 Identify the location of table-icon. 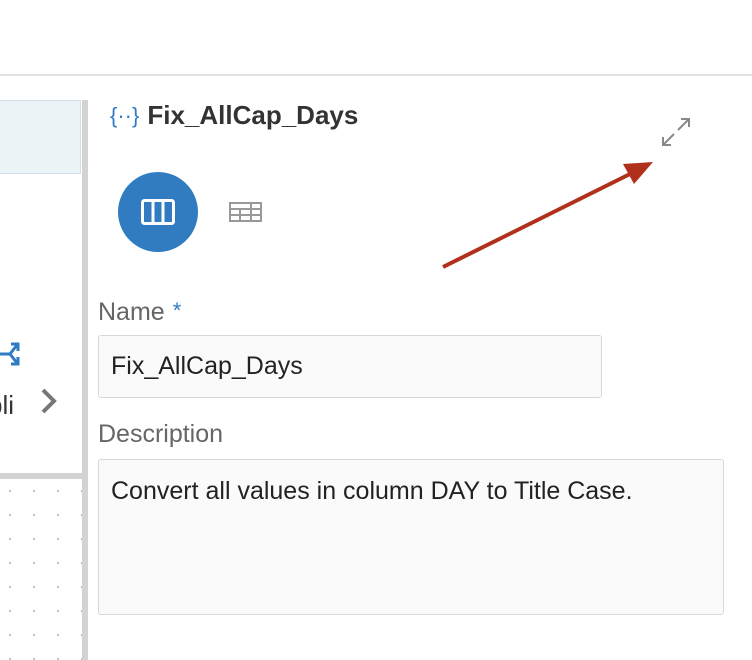
(245, 212).